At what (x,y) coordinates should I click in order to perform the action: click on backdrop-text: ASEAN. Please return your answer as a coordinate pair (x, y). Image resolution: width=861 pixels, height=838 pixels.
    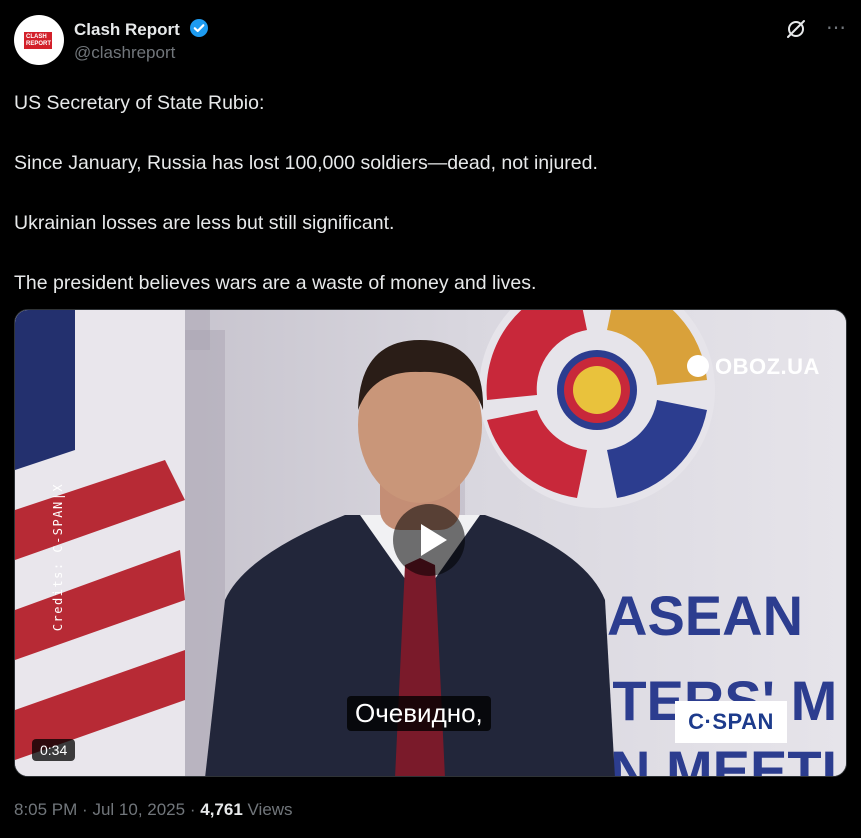
    Looking at the image, I should click on (705, 615).